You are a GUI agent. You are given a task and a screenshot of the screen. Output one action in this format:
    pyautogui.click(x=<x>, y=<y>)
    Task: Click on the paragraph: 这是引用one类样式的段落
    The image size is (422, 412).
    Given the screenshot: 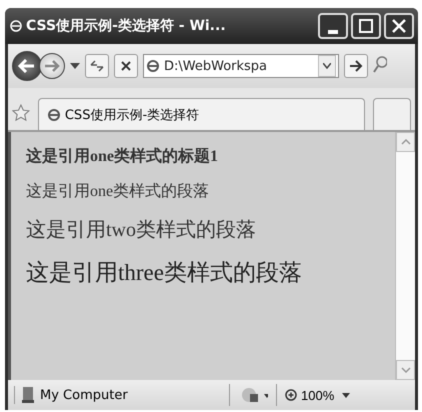 What is the action you would take?
    pyautogui.click(x=118, y=192)
    